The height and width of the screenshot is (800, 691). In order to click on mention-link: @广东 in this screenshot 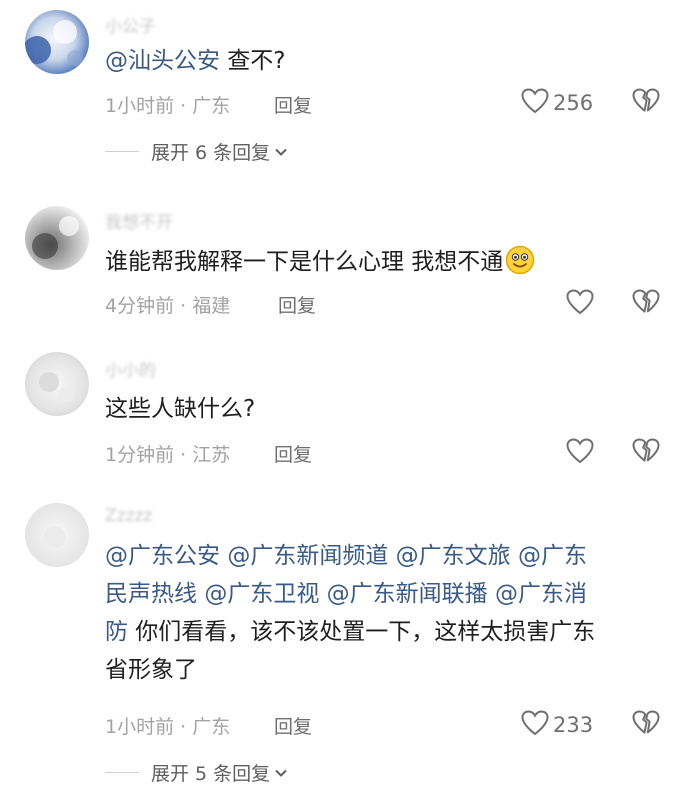, I will do `click(552, 556)`.